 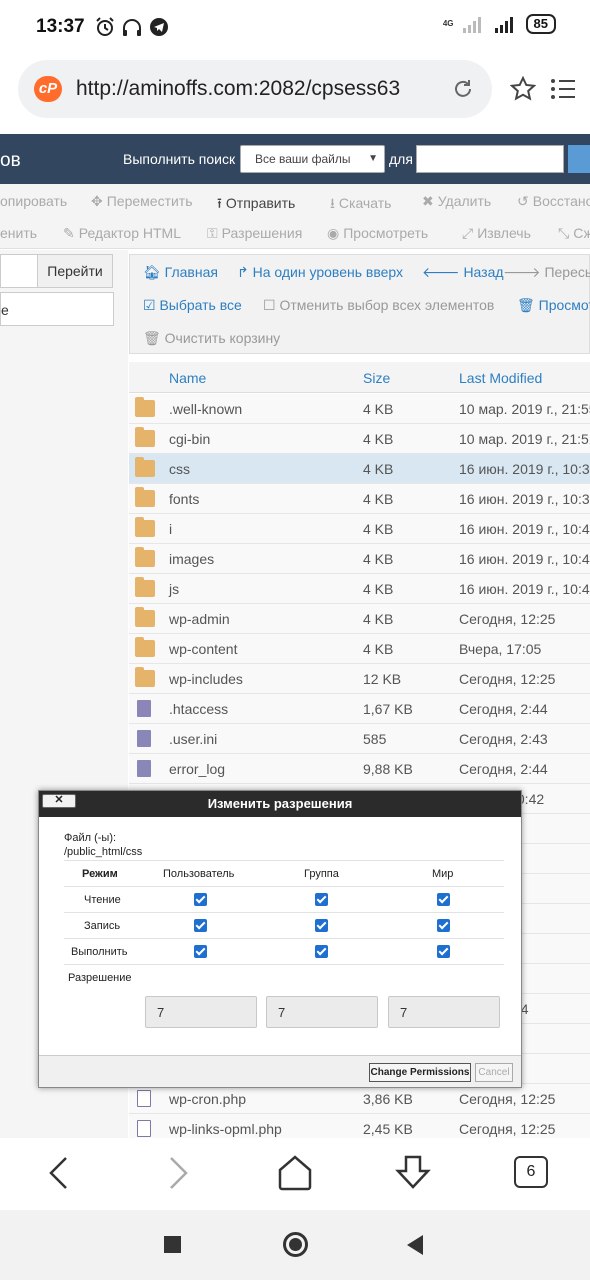 What do you see at coordinates (359, 1099) in the screenshot?
I see `table-row: wp-cron.php 3,86 KB Сегодня, 12:25` at bounding box center [359, 1099].